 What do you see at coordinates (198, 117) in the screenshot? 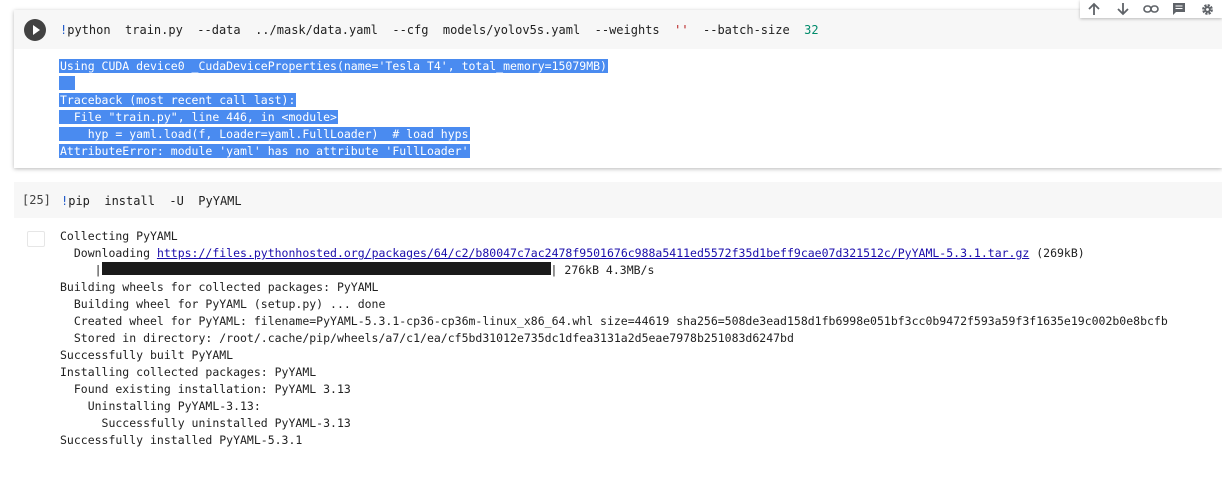
I see `output-line: File "train.py", line 446, in <module>` at bounding box center [198, 117].